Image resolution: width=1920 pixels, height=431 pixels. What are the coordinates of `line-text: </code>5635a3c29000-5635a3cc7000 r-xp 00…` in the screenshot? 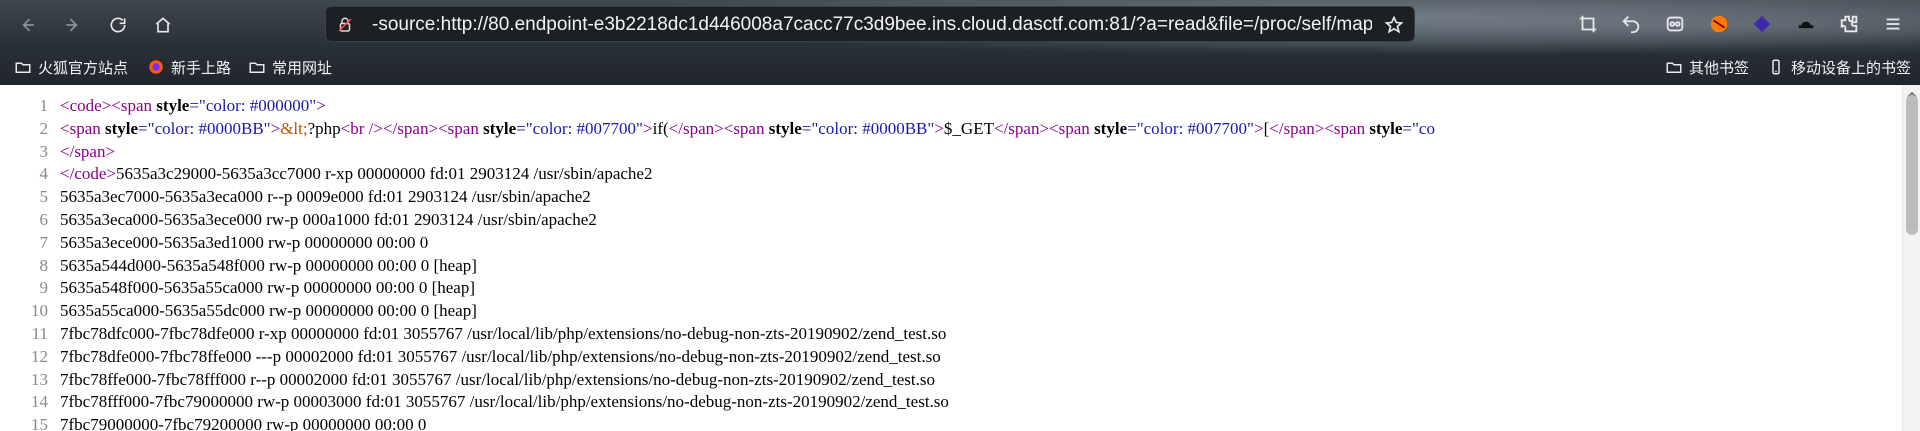 It's located at (981, 174).